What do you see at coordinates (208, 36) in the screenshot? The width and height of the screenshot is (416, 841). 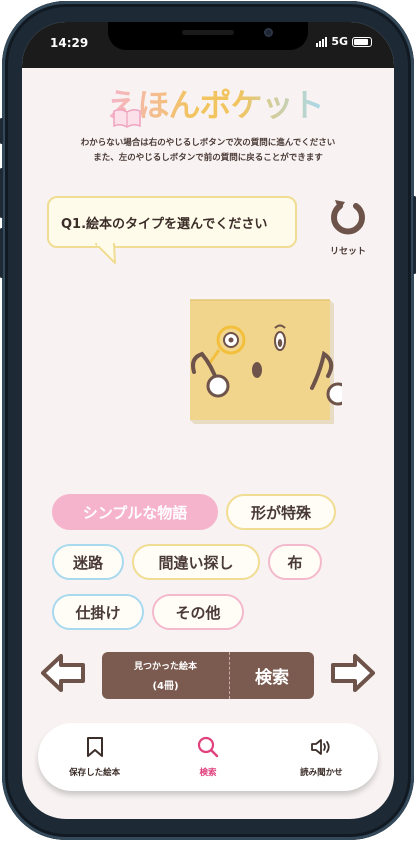 I see `notch` at bounding box center [208, 36].